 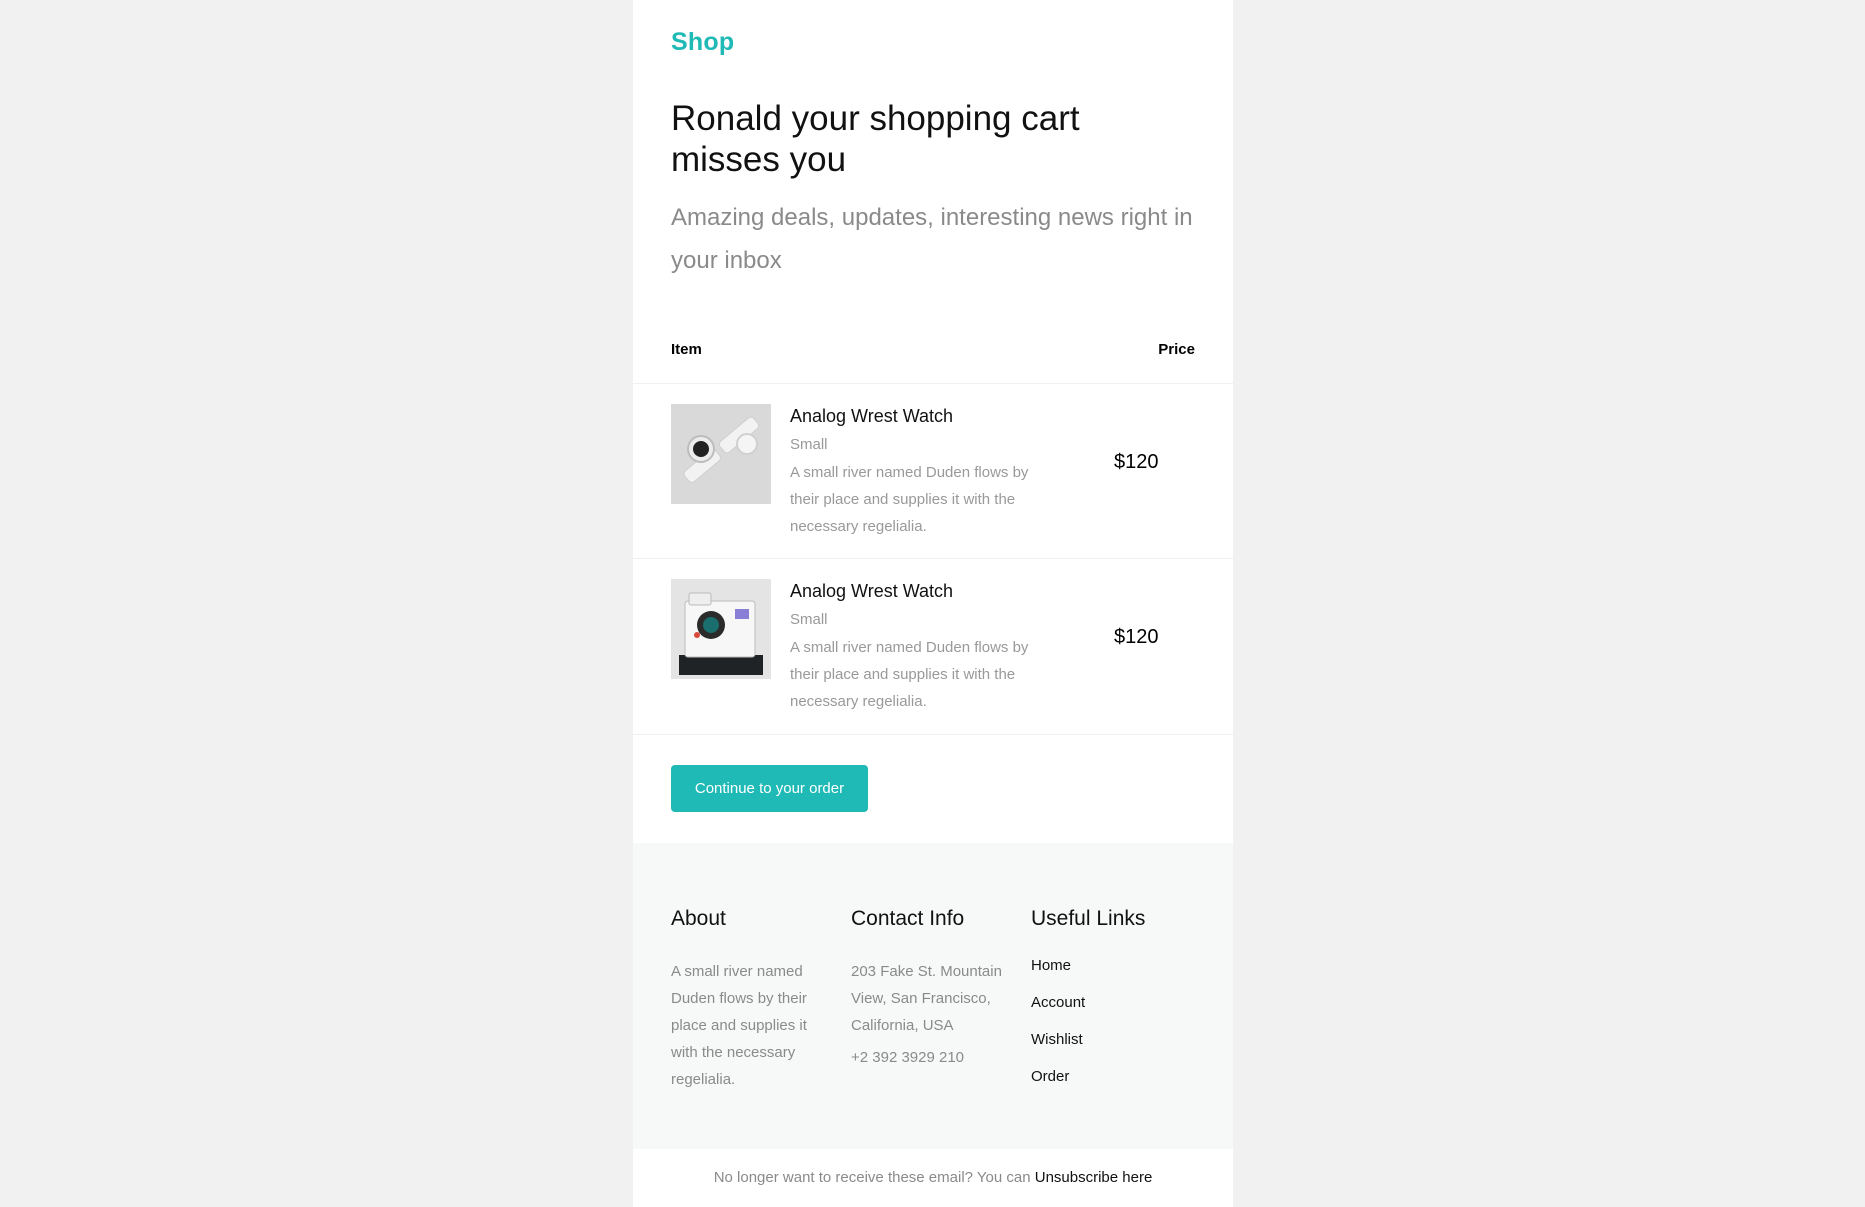 What do you see at coordinates (686, 349) in the screenshot?
I see `item-column-header: Item` at bounding box center [686, 349].